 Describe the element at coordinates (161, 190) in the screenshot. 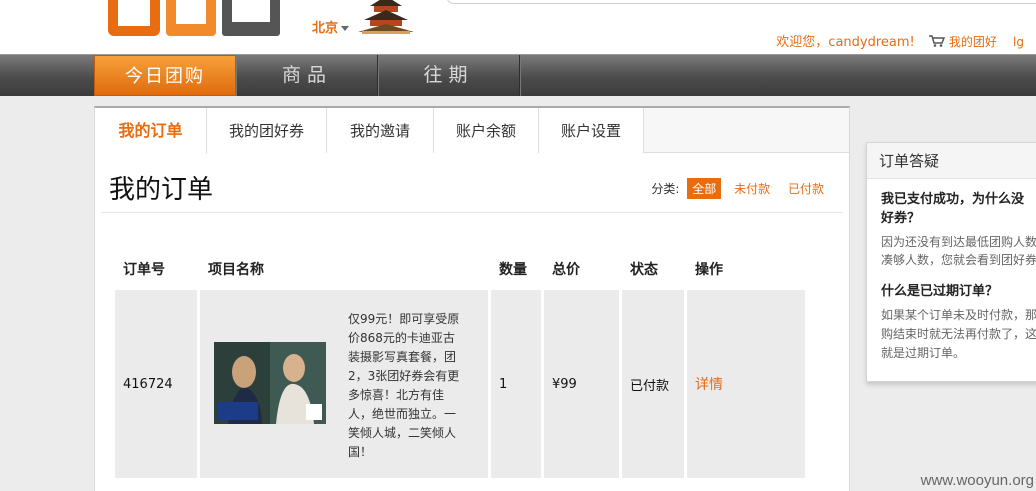

I see `page-title: 我的订单` at that location.